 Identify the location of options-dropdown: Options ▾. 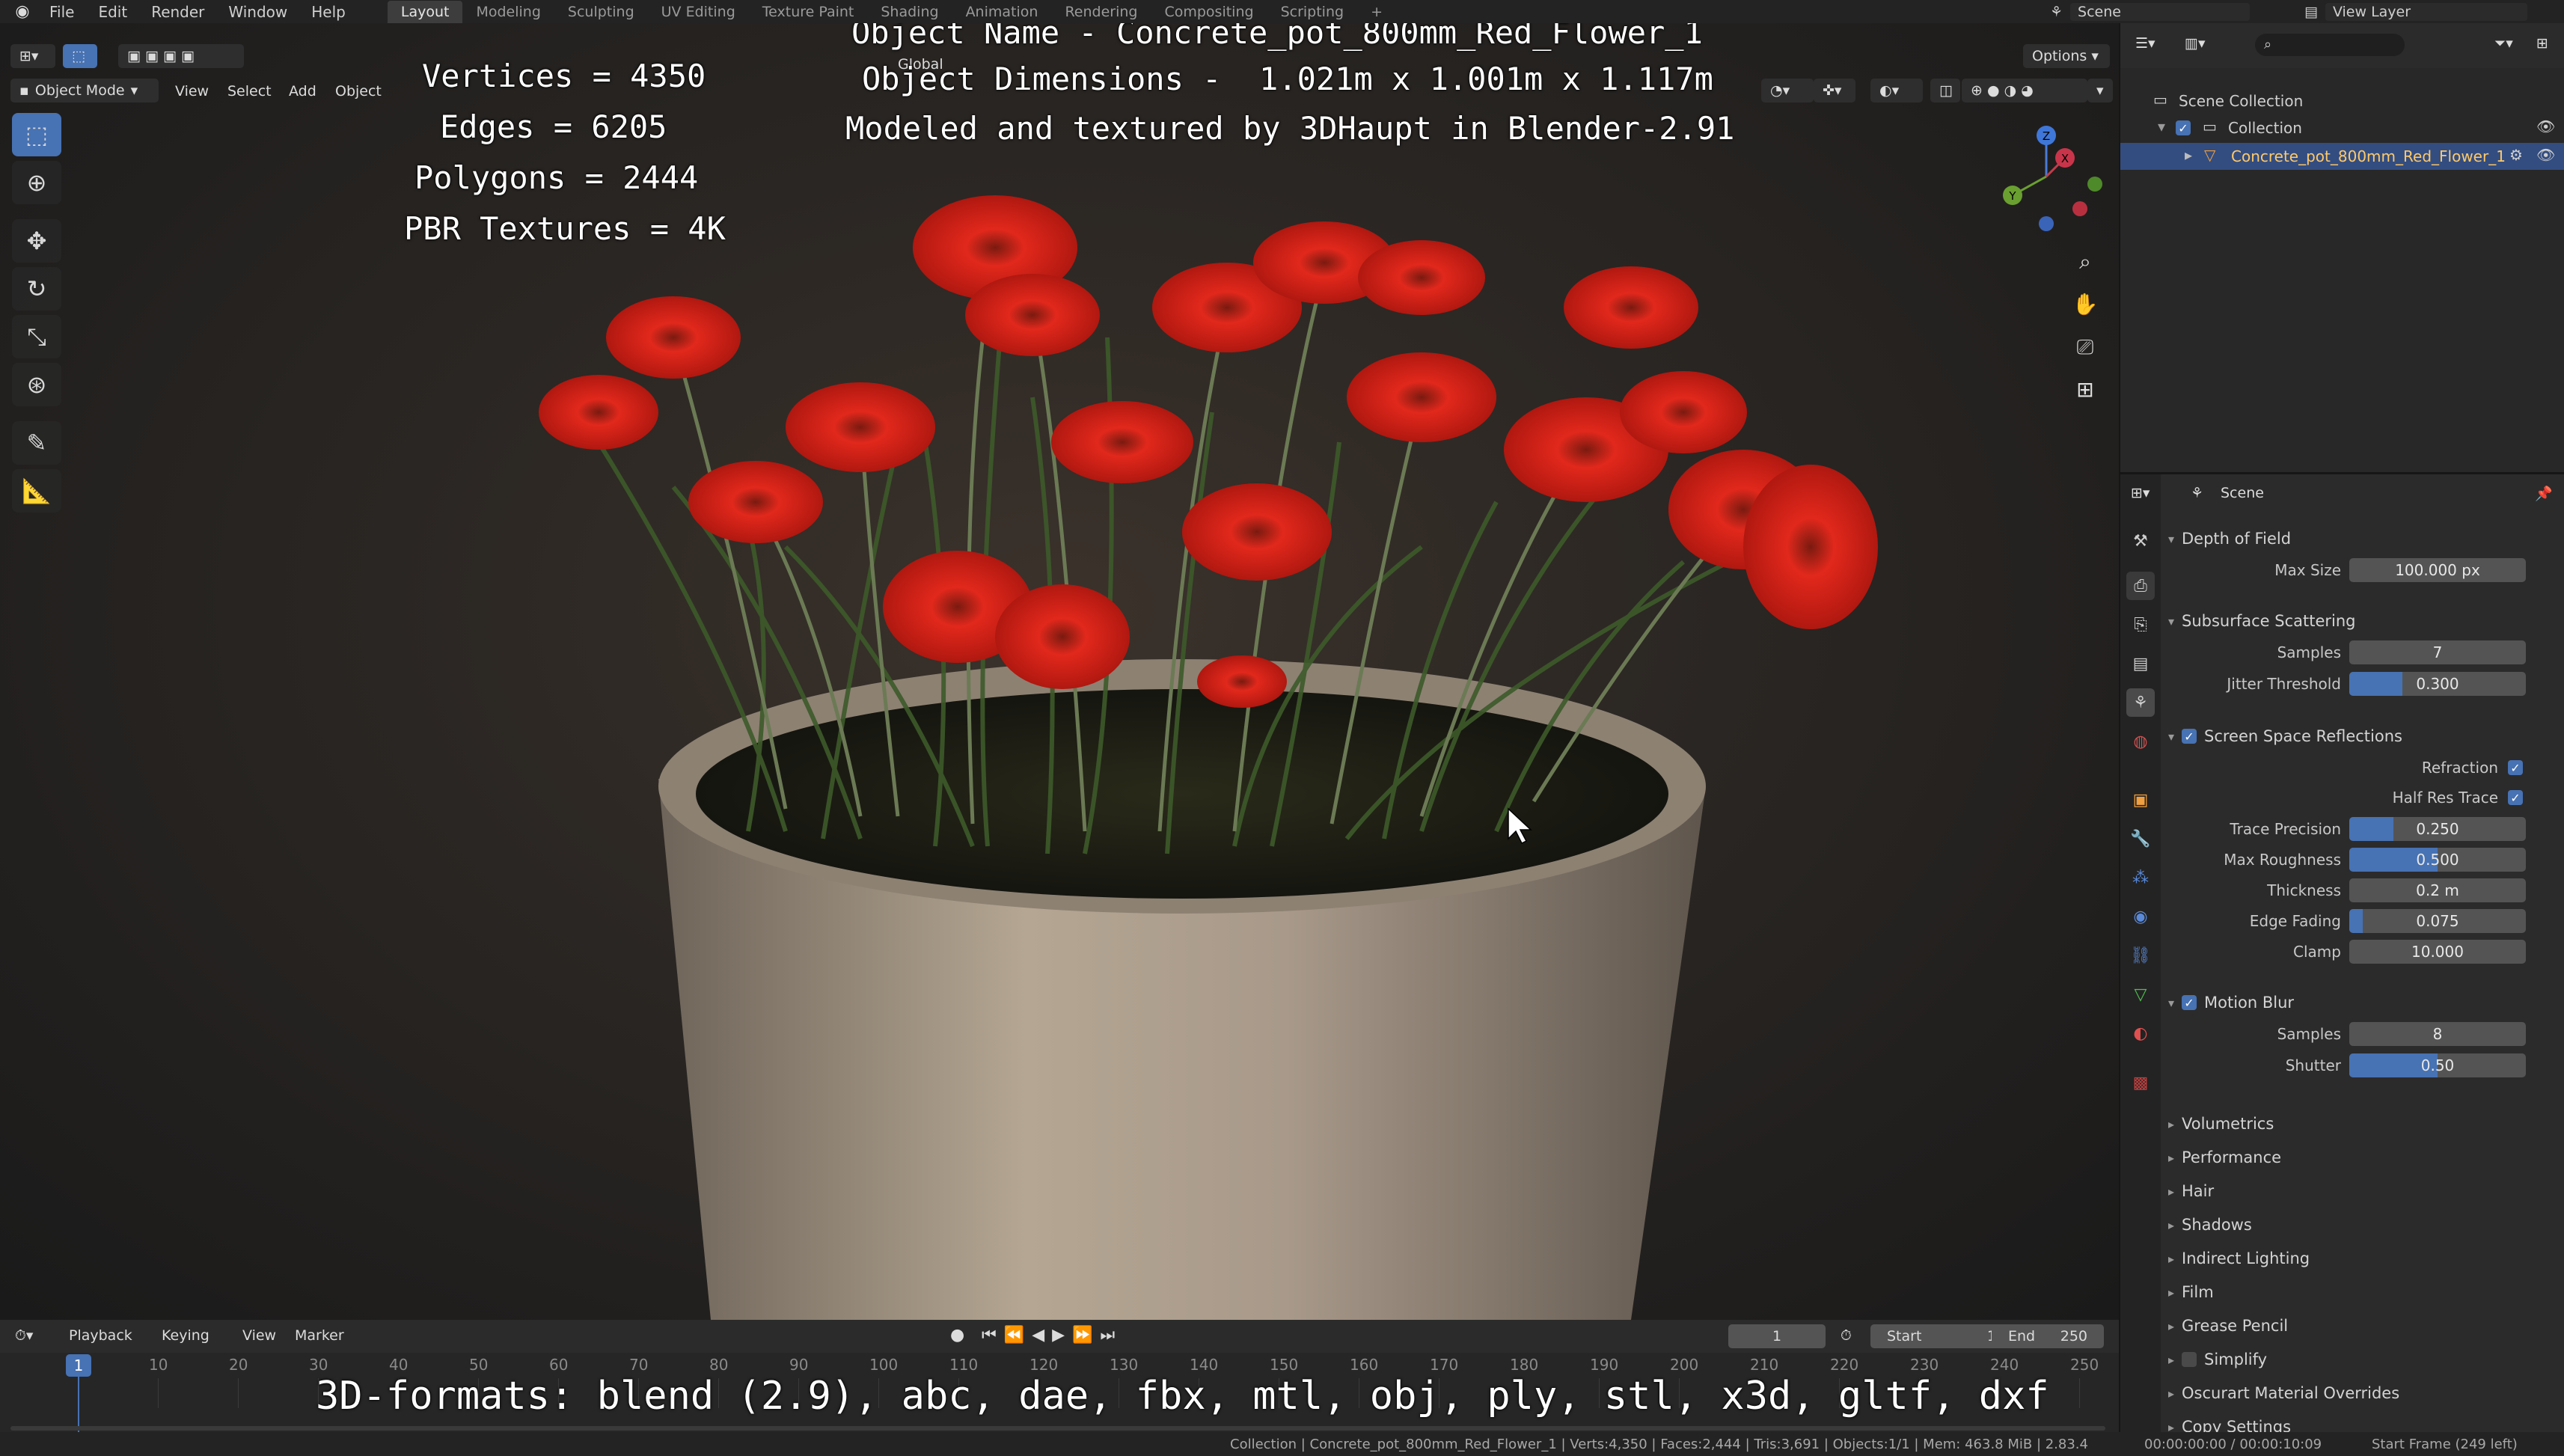
(2066, 56).